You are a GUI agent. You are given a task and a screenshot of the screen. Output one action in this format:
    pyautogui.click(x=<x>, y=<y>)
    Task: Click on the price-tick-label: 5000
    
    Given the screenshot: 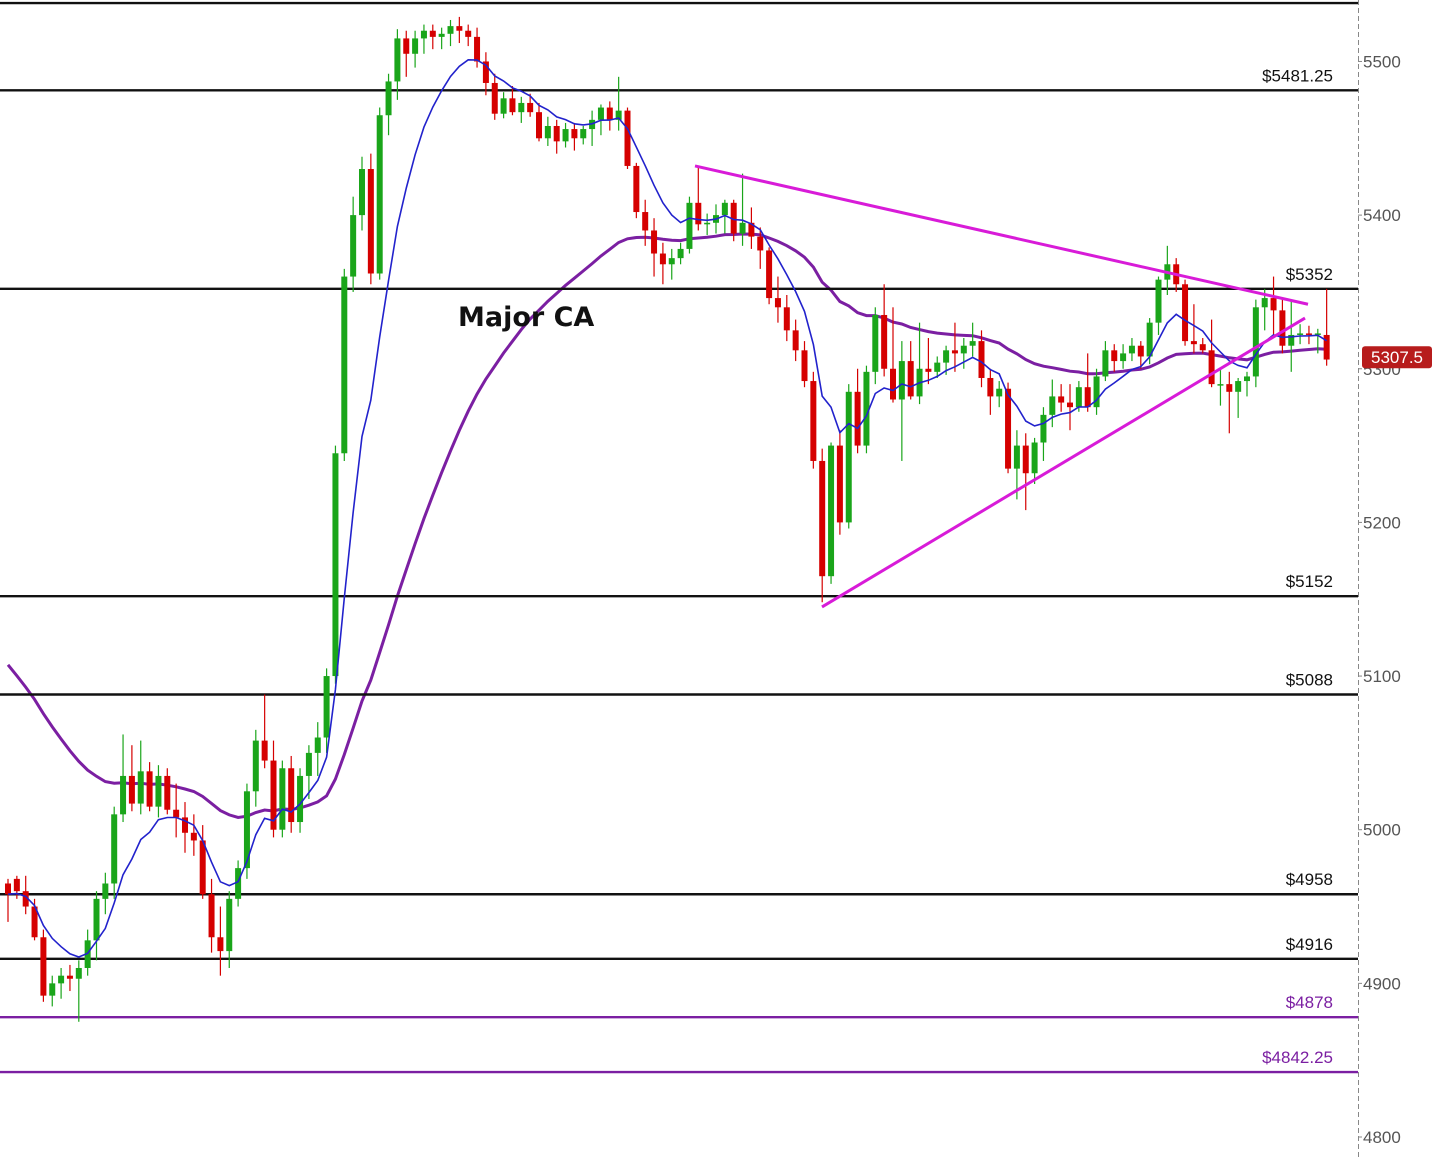 What is the action you would take?
    pyautogui.click(x=1382, y=830)
    